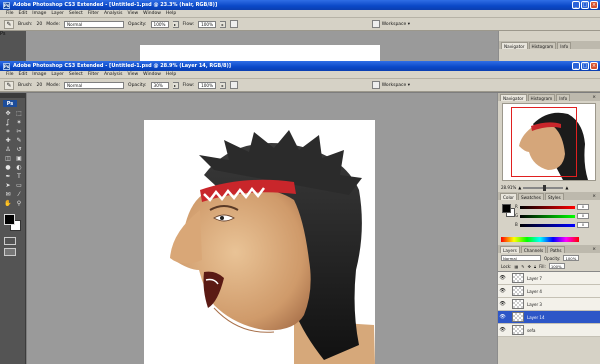 The image size is (600, 364). Describe the element at coordinates (10, 241) in the screenshot. I see `quick-mask-icon` at that location.